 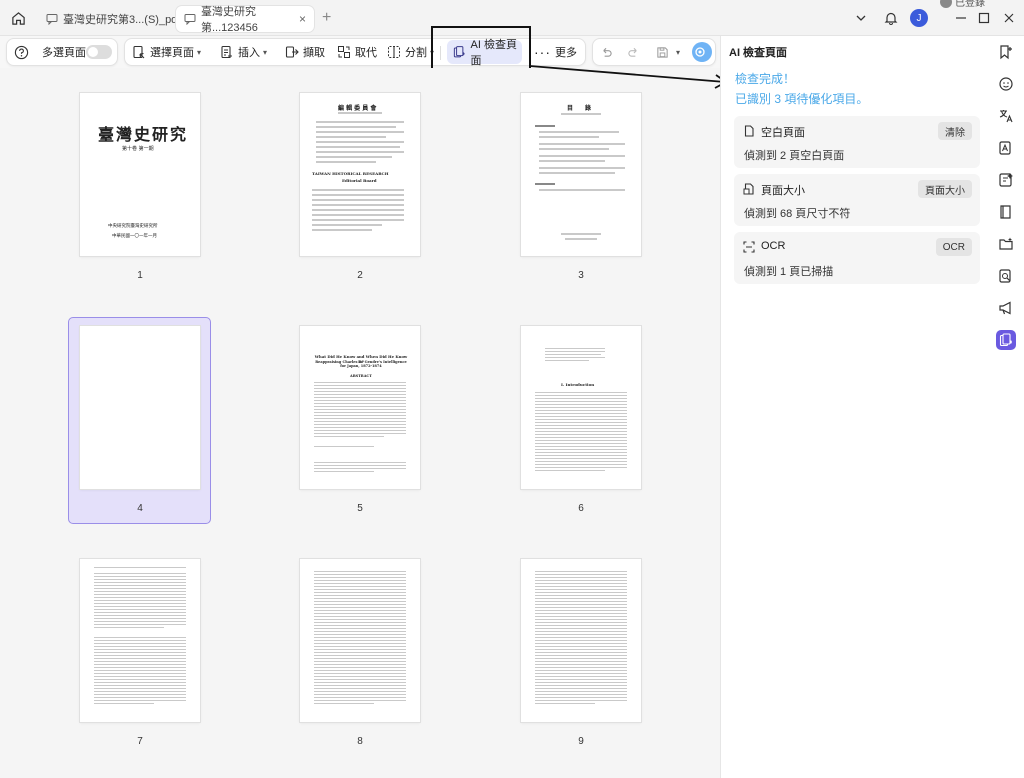 What do you see at coordinates (140, 741) in the screenshot?
I see `page-number: 7` at bounding box center [140, 741].